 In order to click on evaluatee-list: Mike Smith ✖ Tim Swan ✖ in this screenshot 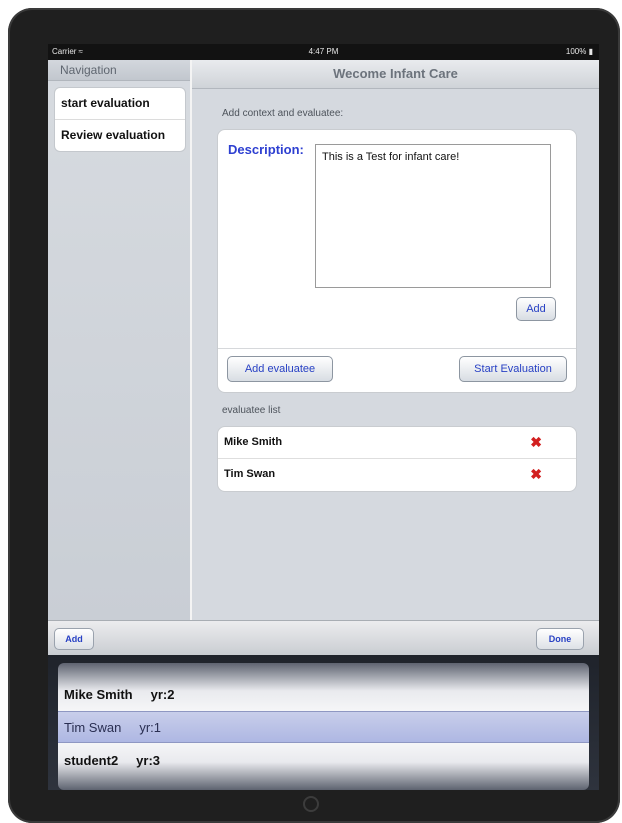, I will do `click(397, 459)`.